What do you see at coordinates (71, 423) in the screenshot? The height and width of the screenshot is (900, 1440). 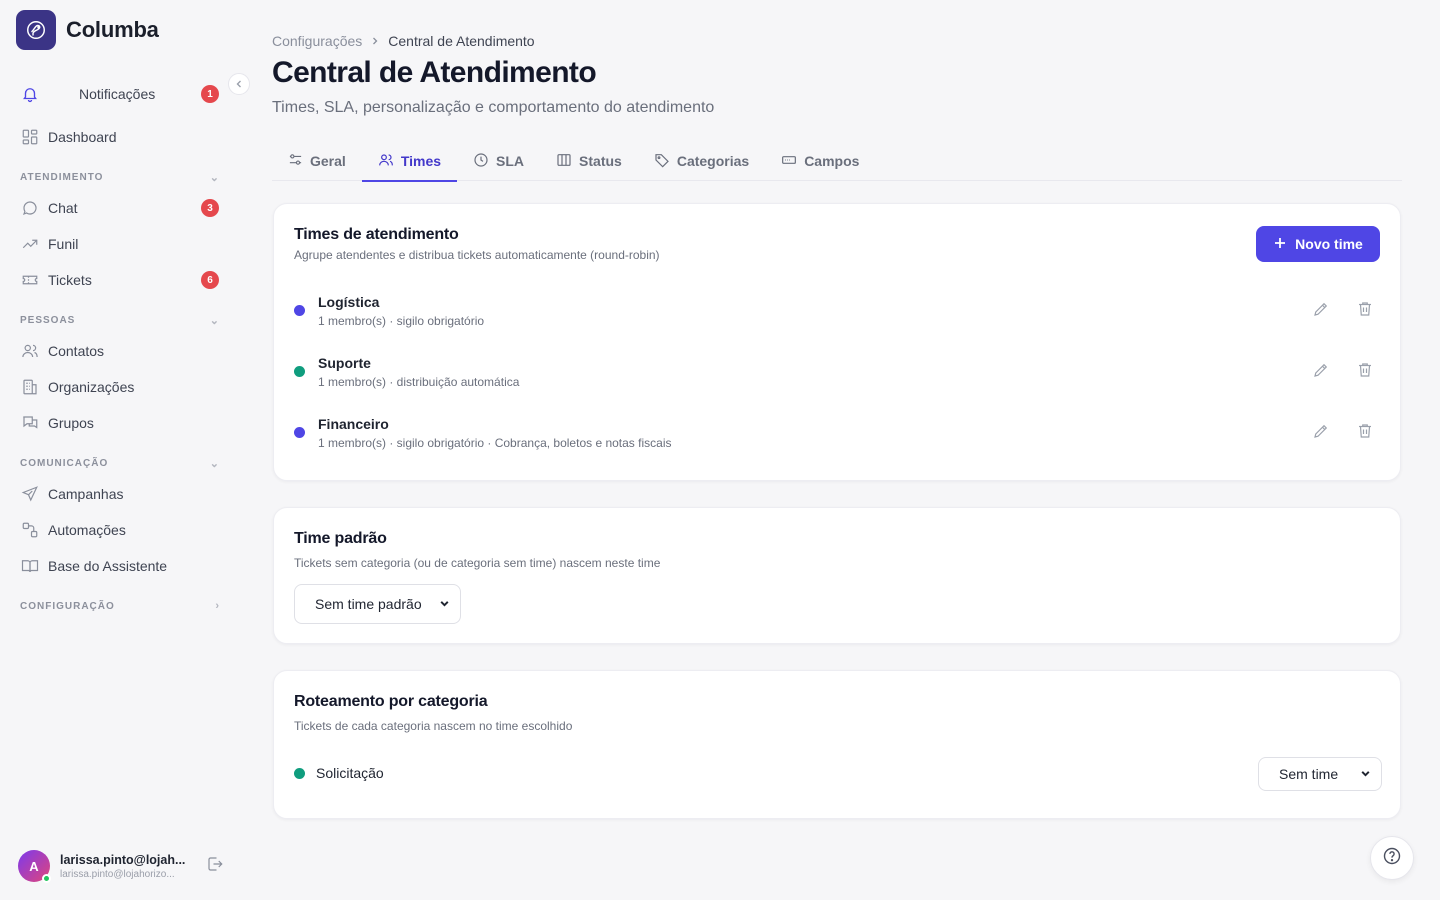 I see `sidebar-item-label: Grupos` at bounding box center [71, 423].